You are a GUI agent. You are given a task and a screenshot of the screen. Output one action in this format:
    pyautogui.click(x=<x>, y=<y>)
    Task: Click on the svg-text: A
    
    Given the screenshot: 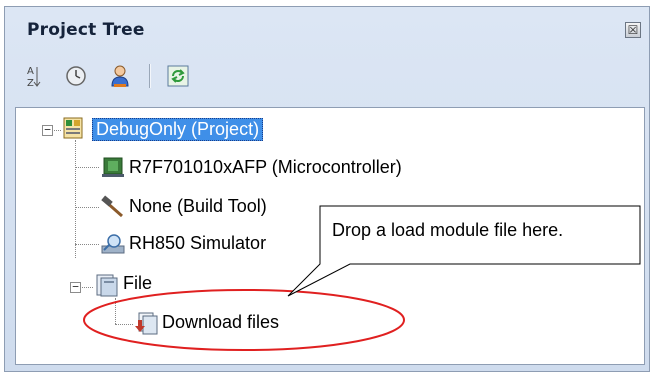 What is the action you would take?
    pyautogui.click(x=30, y=71)
    